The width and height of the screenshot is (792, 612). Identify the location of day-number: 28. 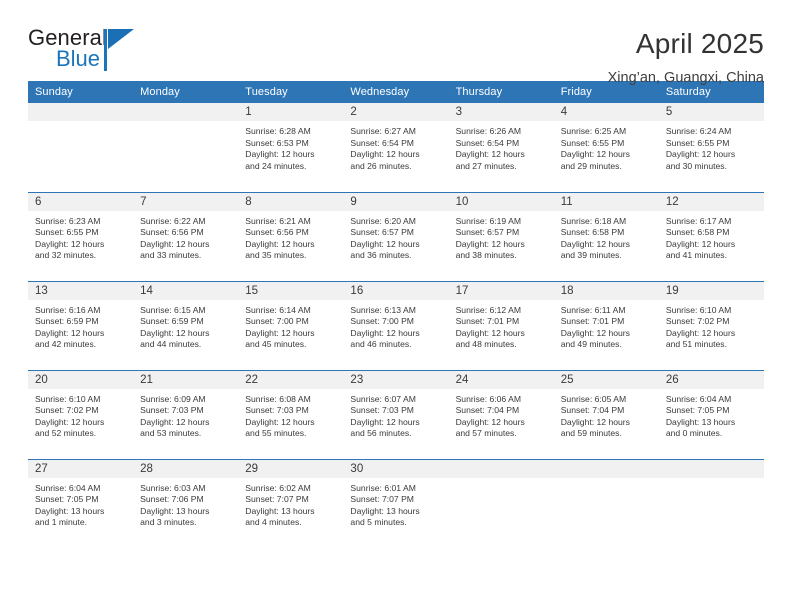
(186, 468).